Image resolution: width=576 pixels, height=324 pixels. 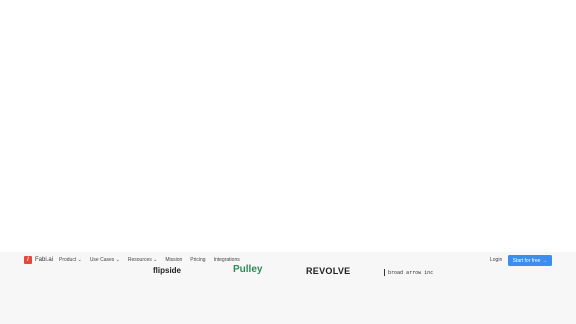 I want to click on start-for-free-button: Start for free →, so click(x=530, y=260).